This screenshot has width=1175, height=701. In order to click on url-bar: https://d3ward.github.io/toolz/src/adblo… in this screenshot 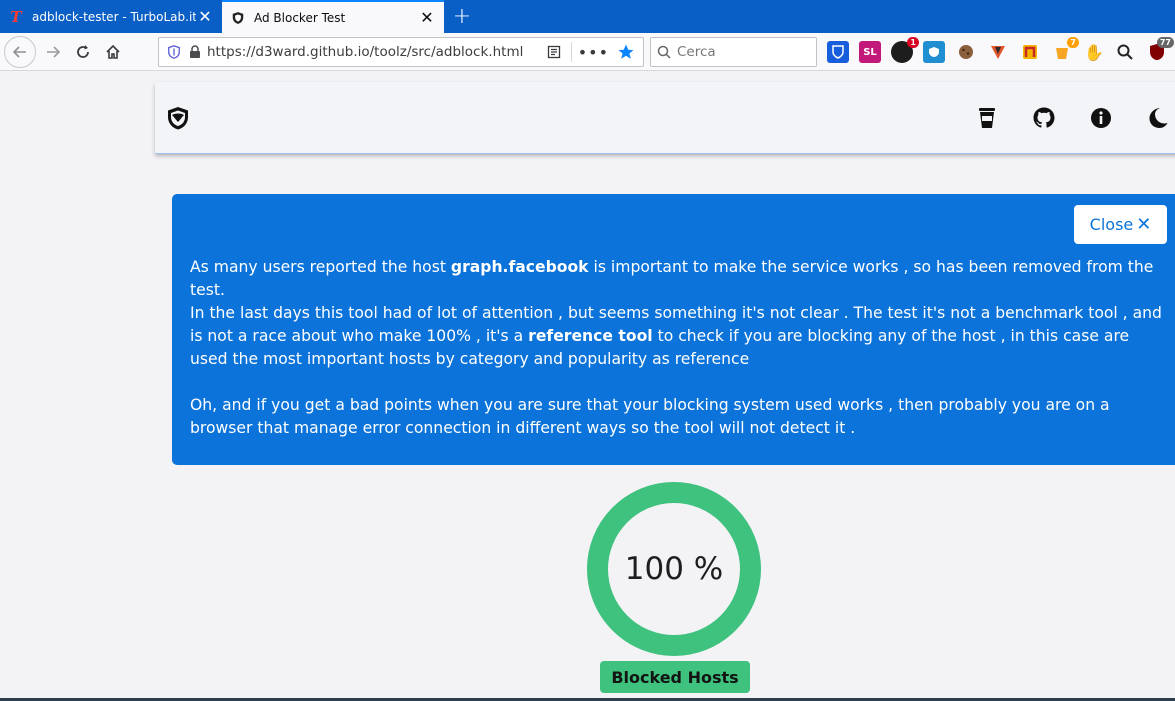, I will do `click(401, 52)`.